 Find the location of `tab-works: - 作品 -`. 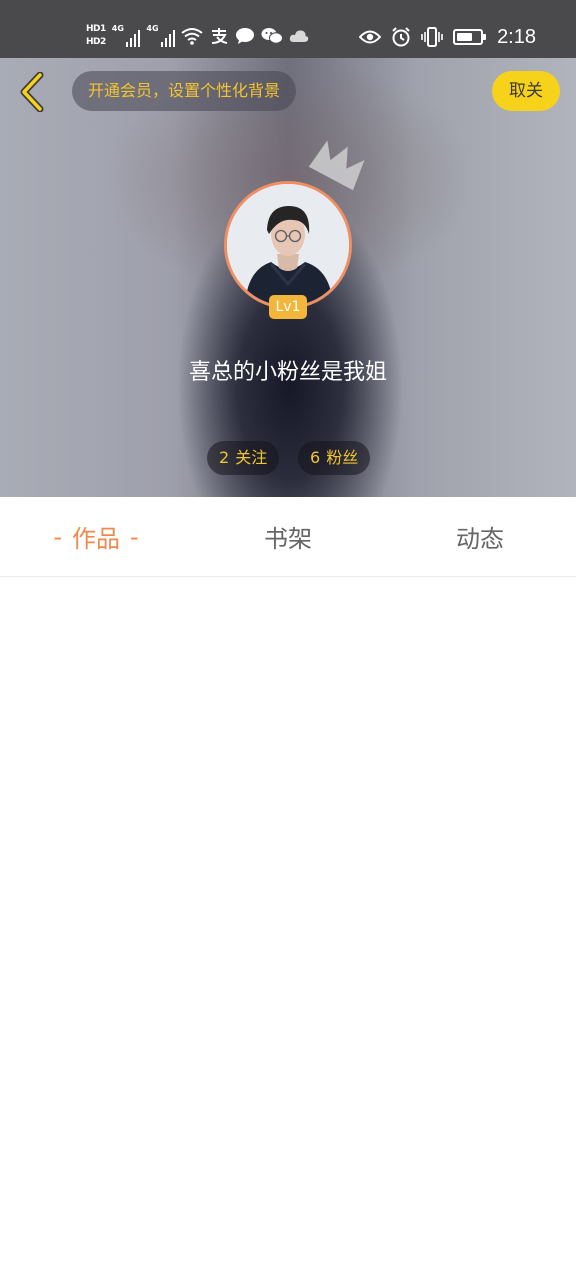

tab-works: - 作品 - is located at coordinates (96, 536).